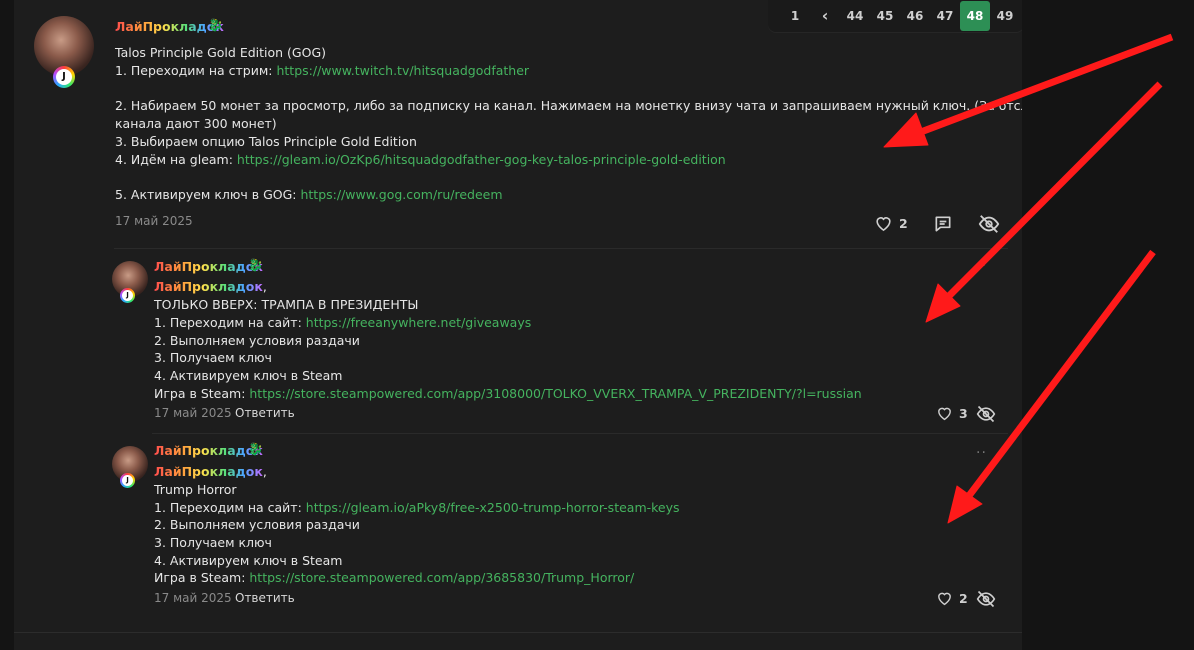  What do you see at coordinates (1005, 16) in the screenshot?
I see `page-49: 49` at bounding box center [1005, 16].